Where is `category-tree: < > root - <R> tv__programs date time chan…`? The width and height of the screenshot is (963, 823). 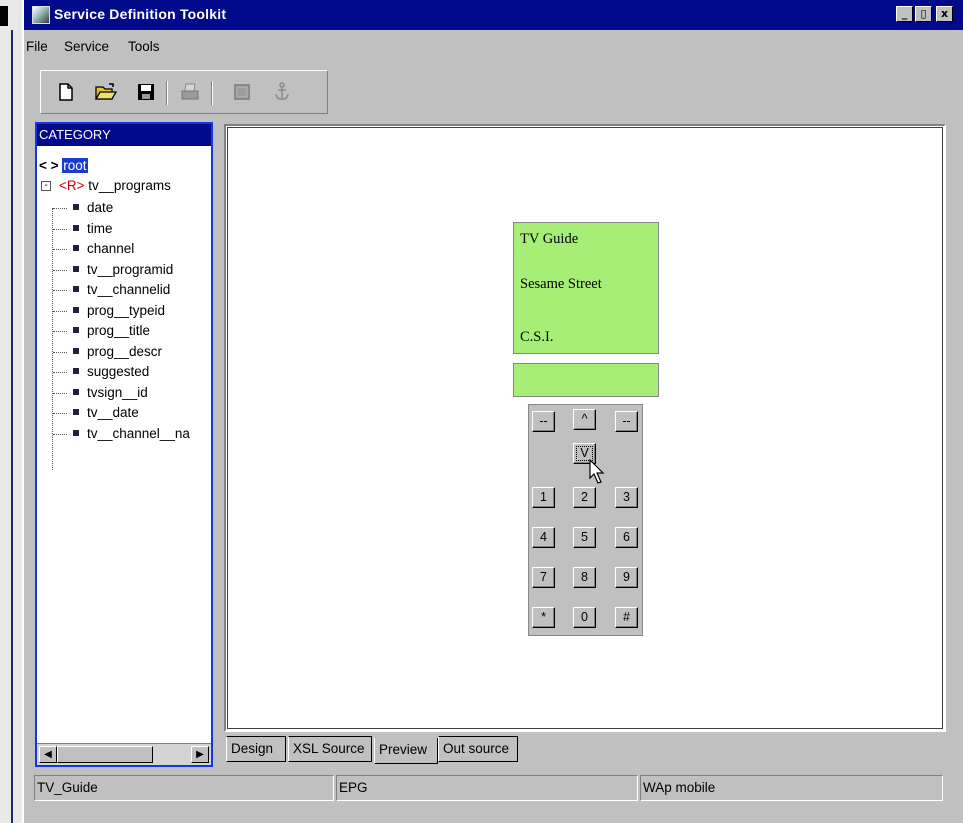 category-tree: < > root - <R> tv__programs date time chan… is located at coordinates (124, 443).